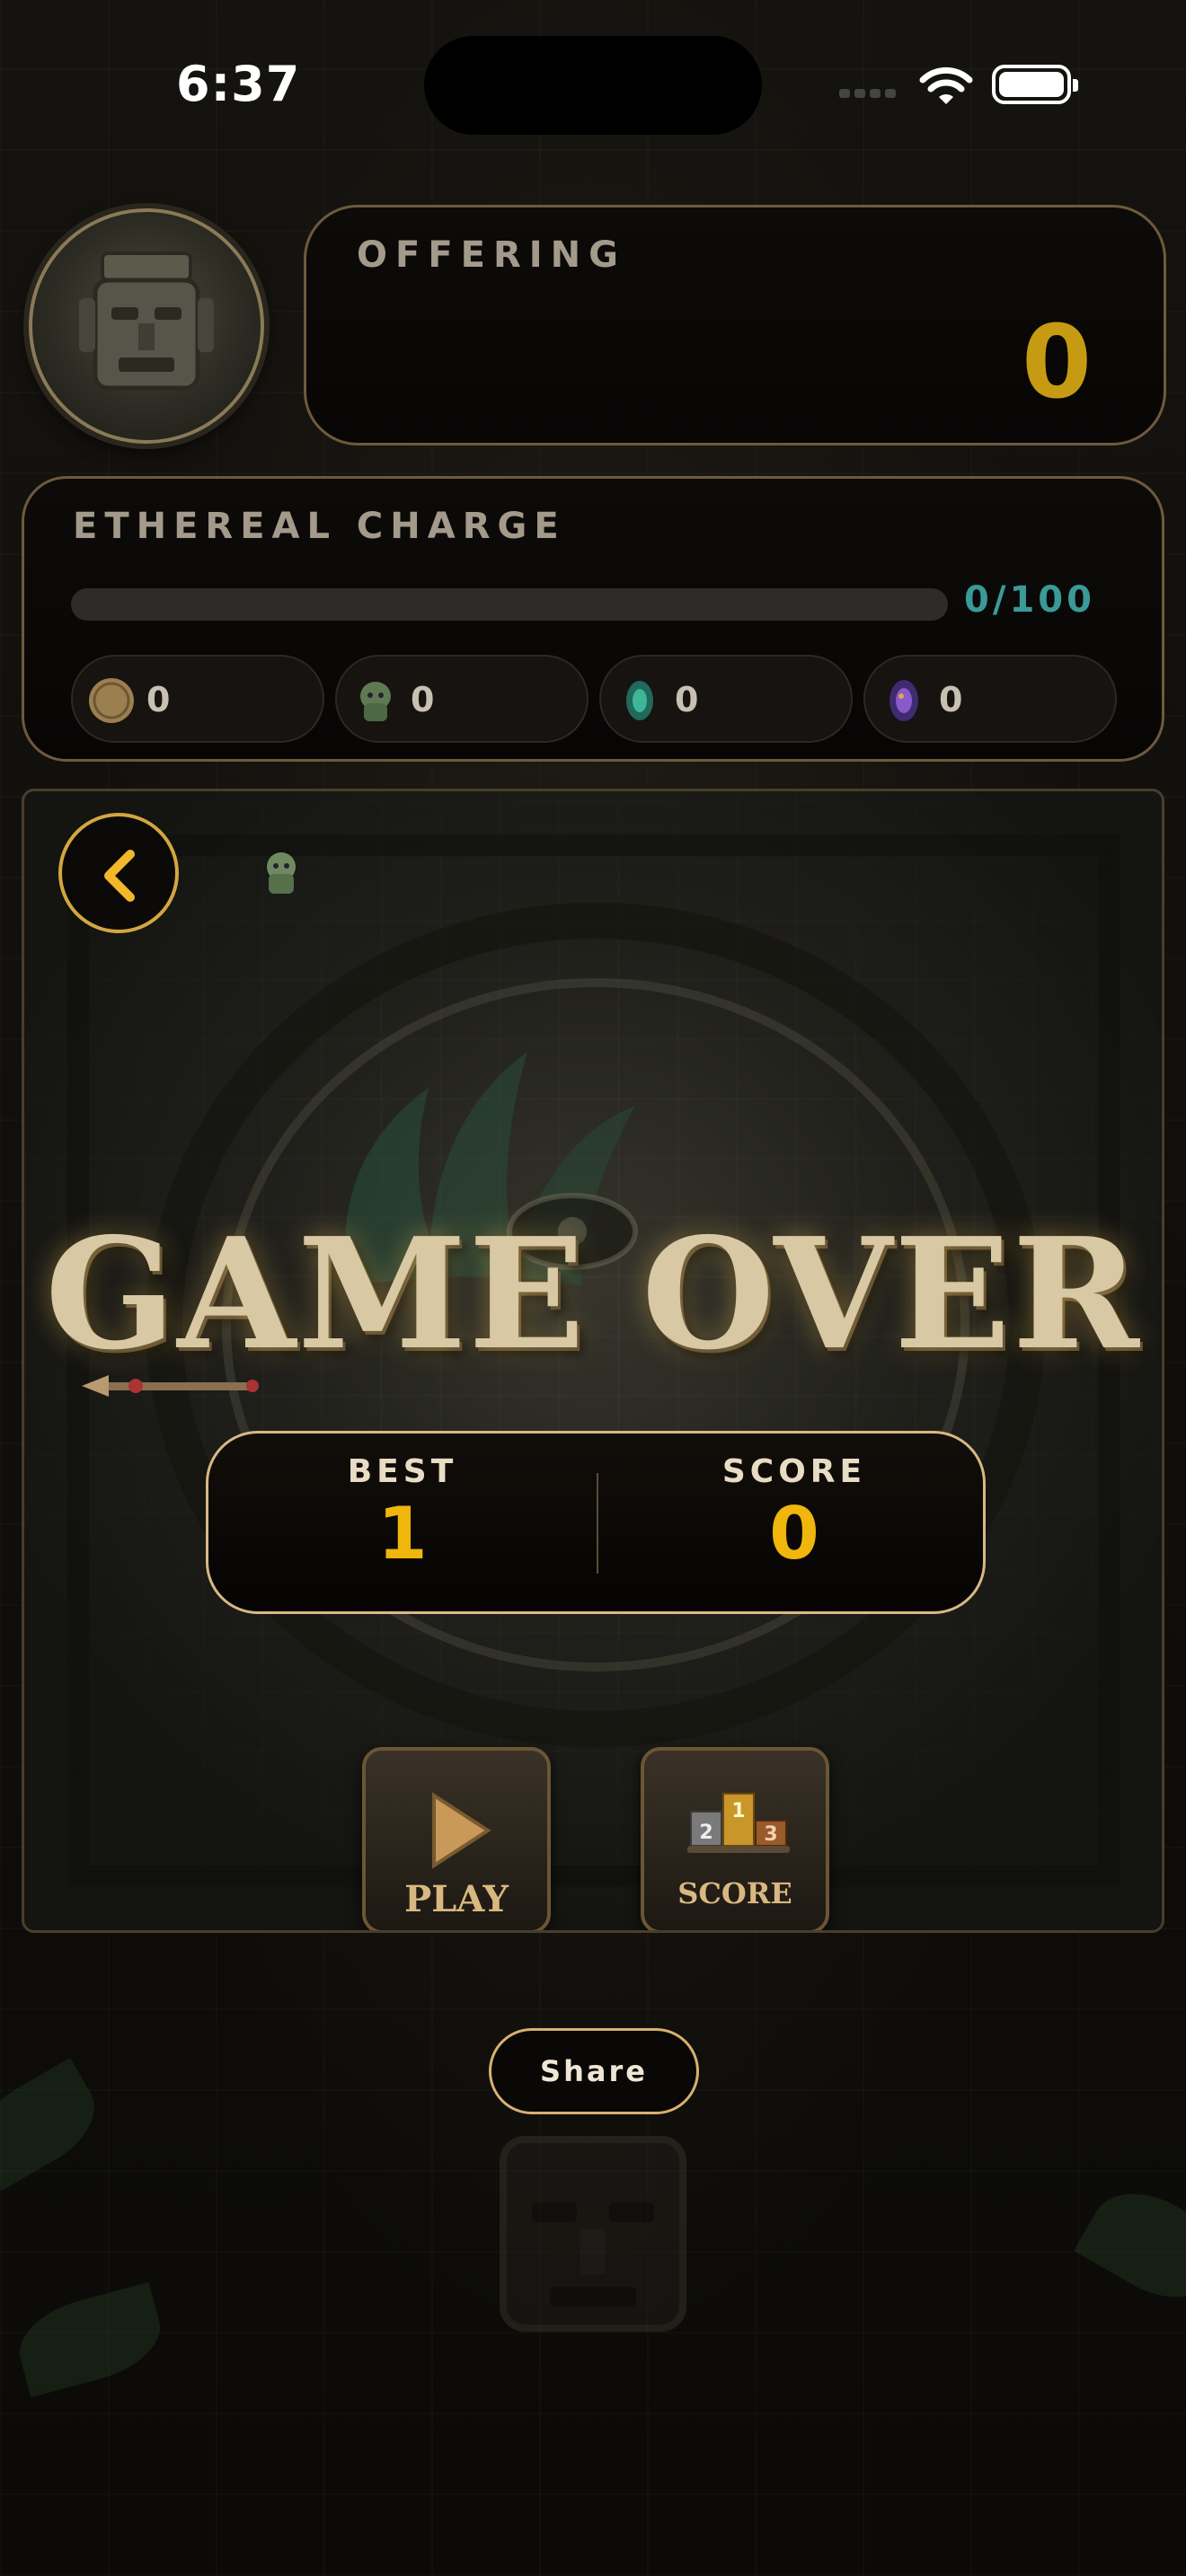  Describe the element at coordinates (738, 1811) in the screenshot. I see `podium-first: 1` at that location.